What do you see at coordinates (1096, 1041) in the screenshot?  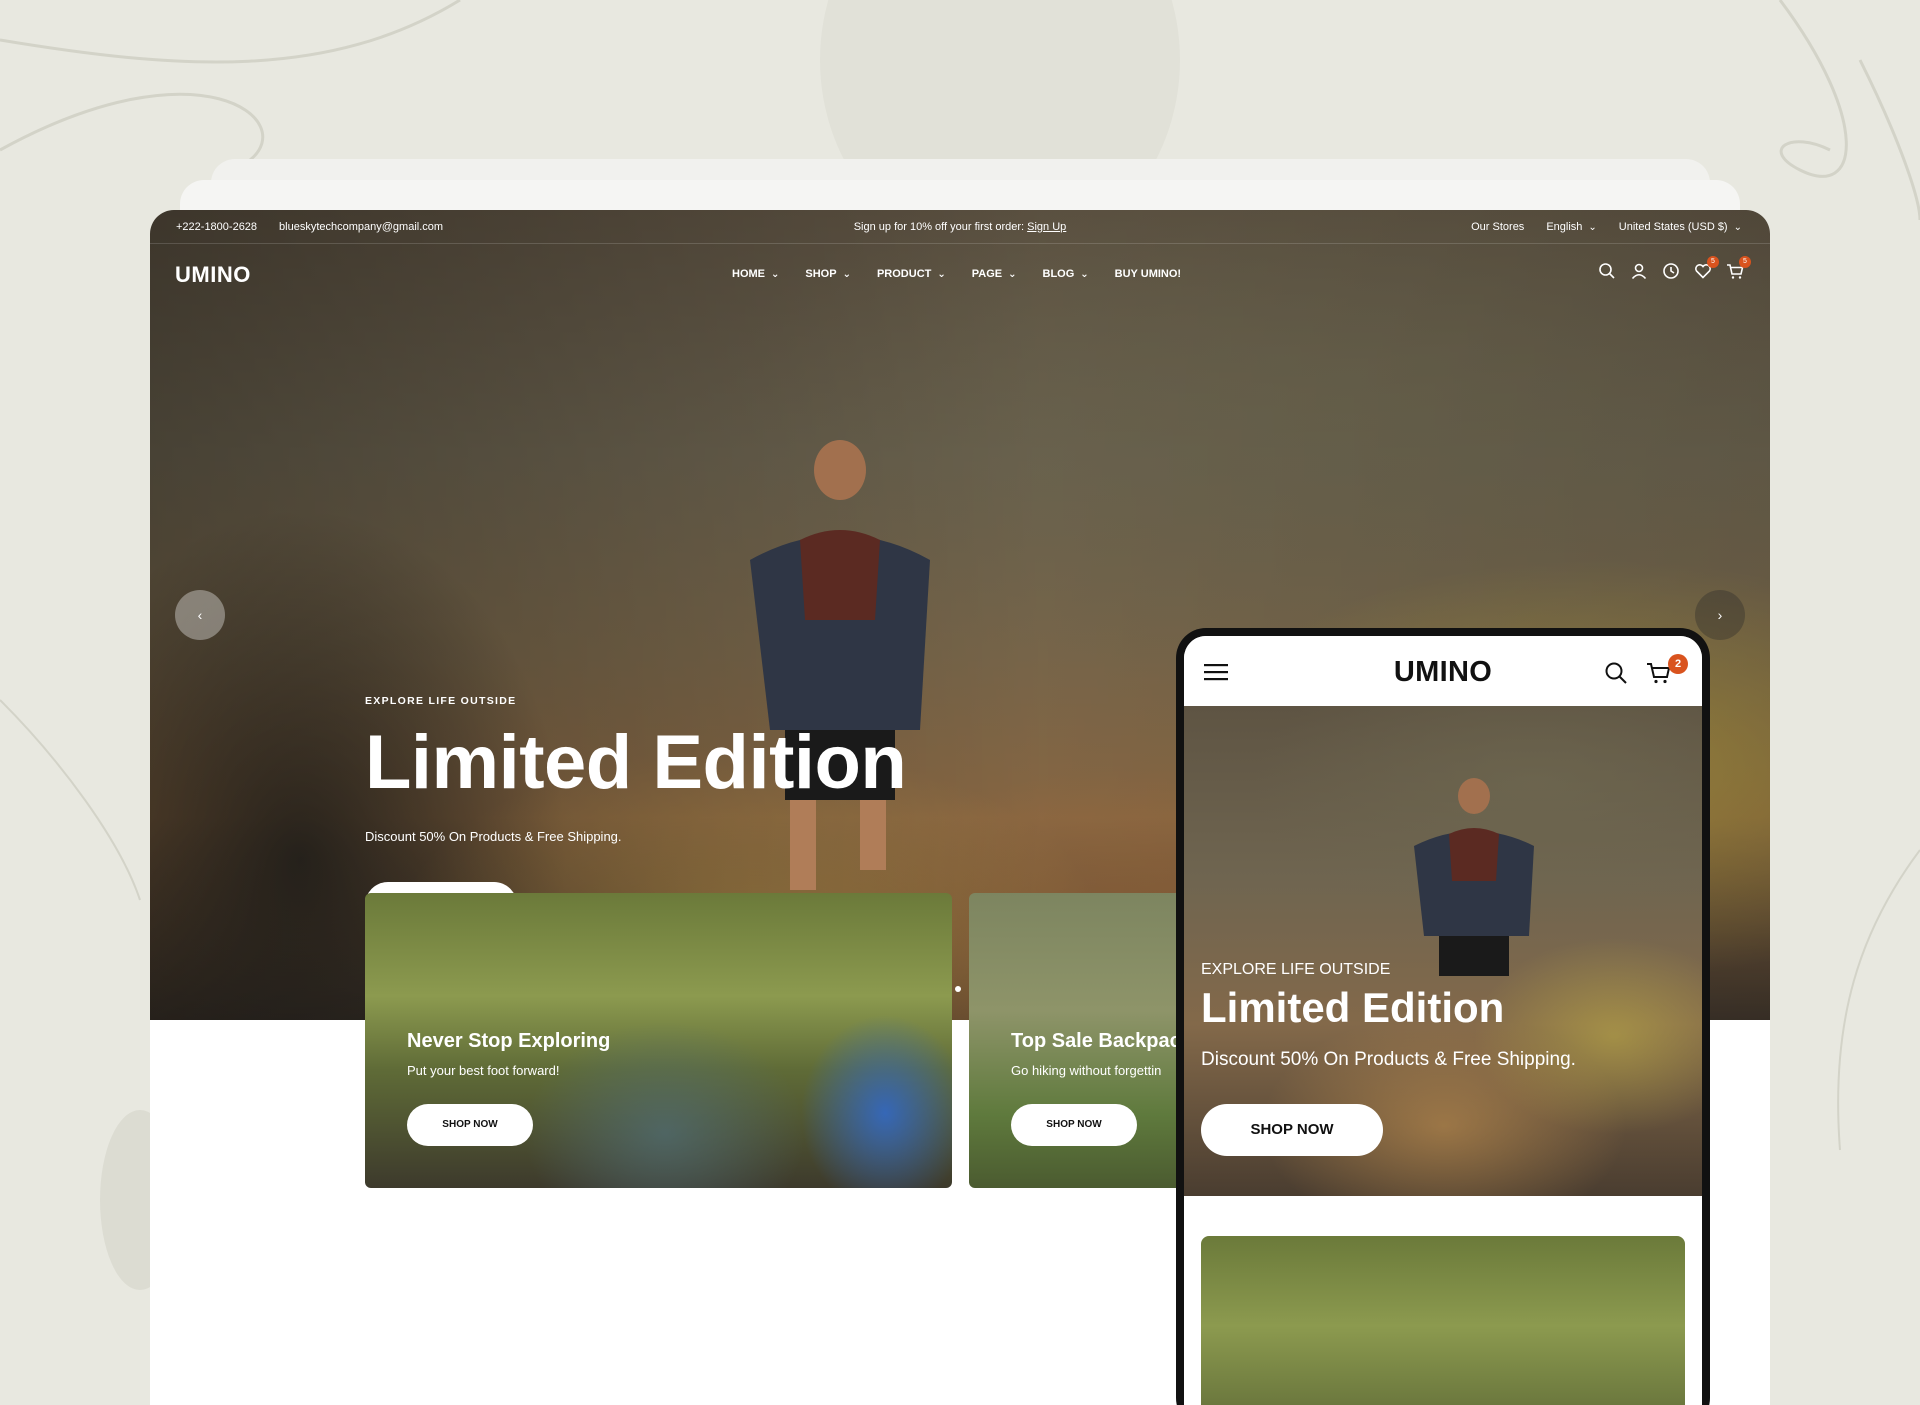 I see `card-title: Top Sale Backpac` at bounding box center [1096, 1041].